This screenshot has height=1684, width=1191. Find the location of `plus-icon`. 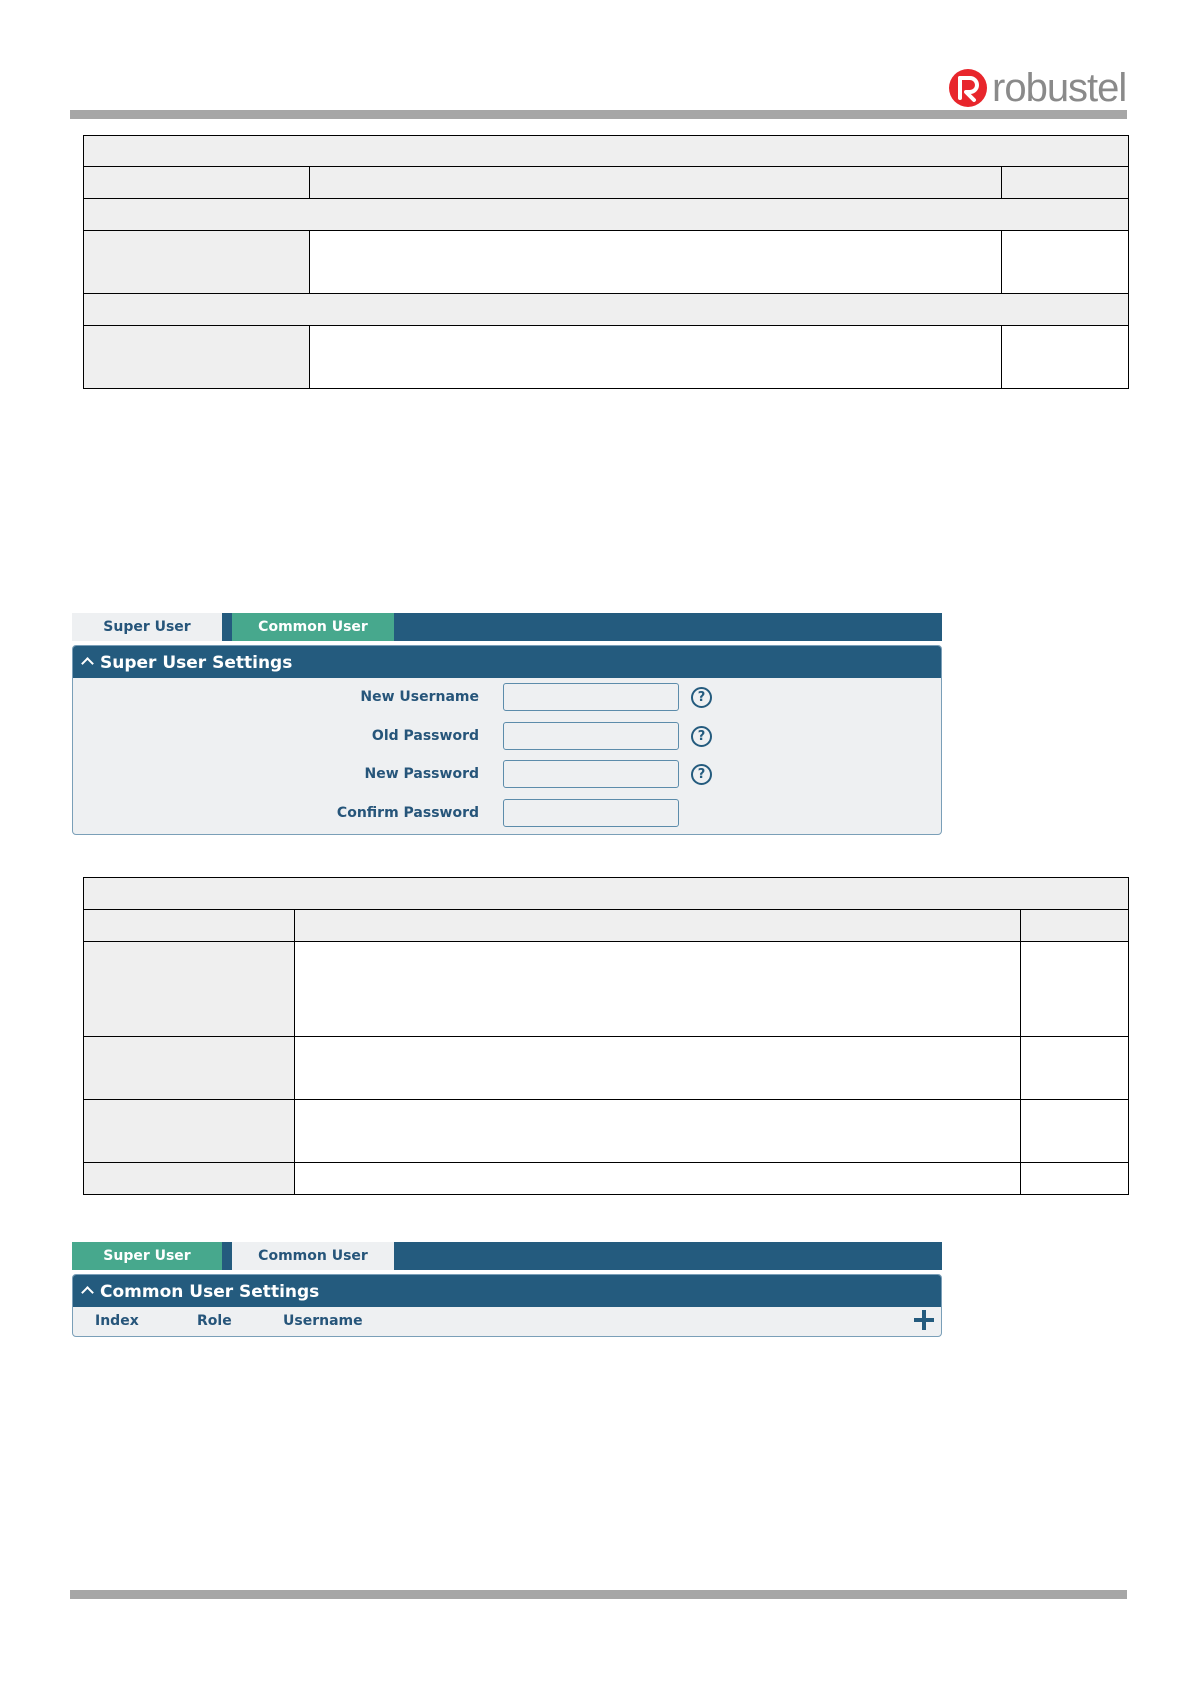

plus-icon is located at coordinates (924, 1320).